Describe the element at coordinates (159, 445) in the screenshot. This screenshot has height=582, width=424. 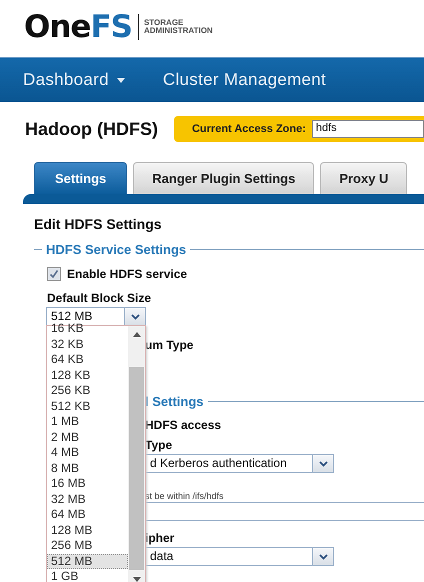
I see `field-label: Type` at that location.